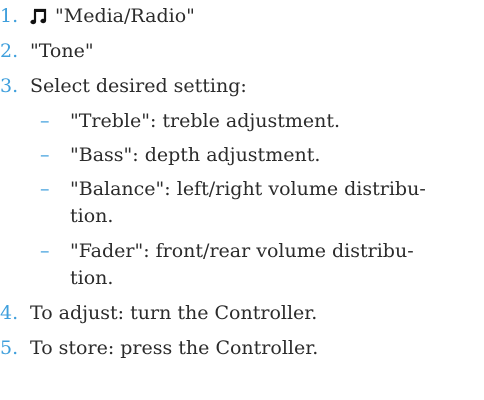 This screenshot has height=400, width=484. I want to click on step-number: 4., so click(9, 313).